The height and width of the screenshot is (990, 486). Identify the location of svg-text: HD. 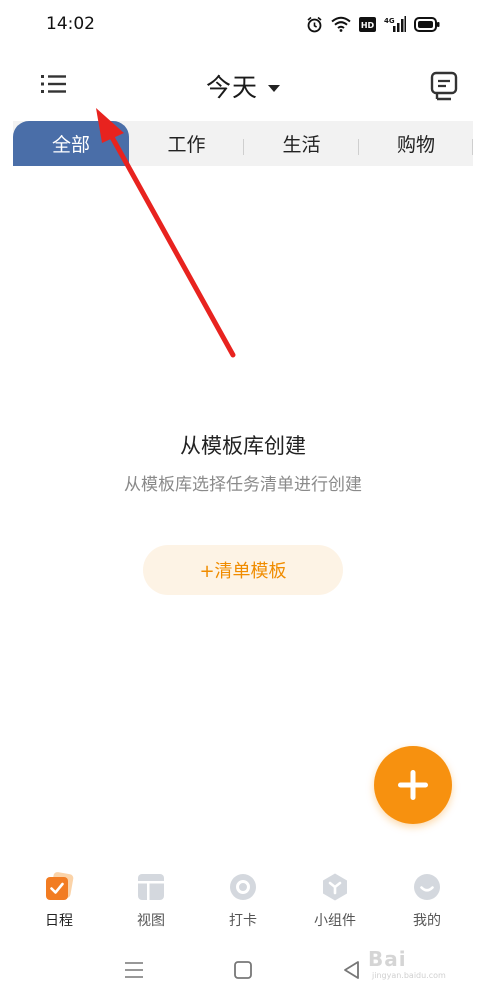
(368, 25).